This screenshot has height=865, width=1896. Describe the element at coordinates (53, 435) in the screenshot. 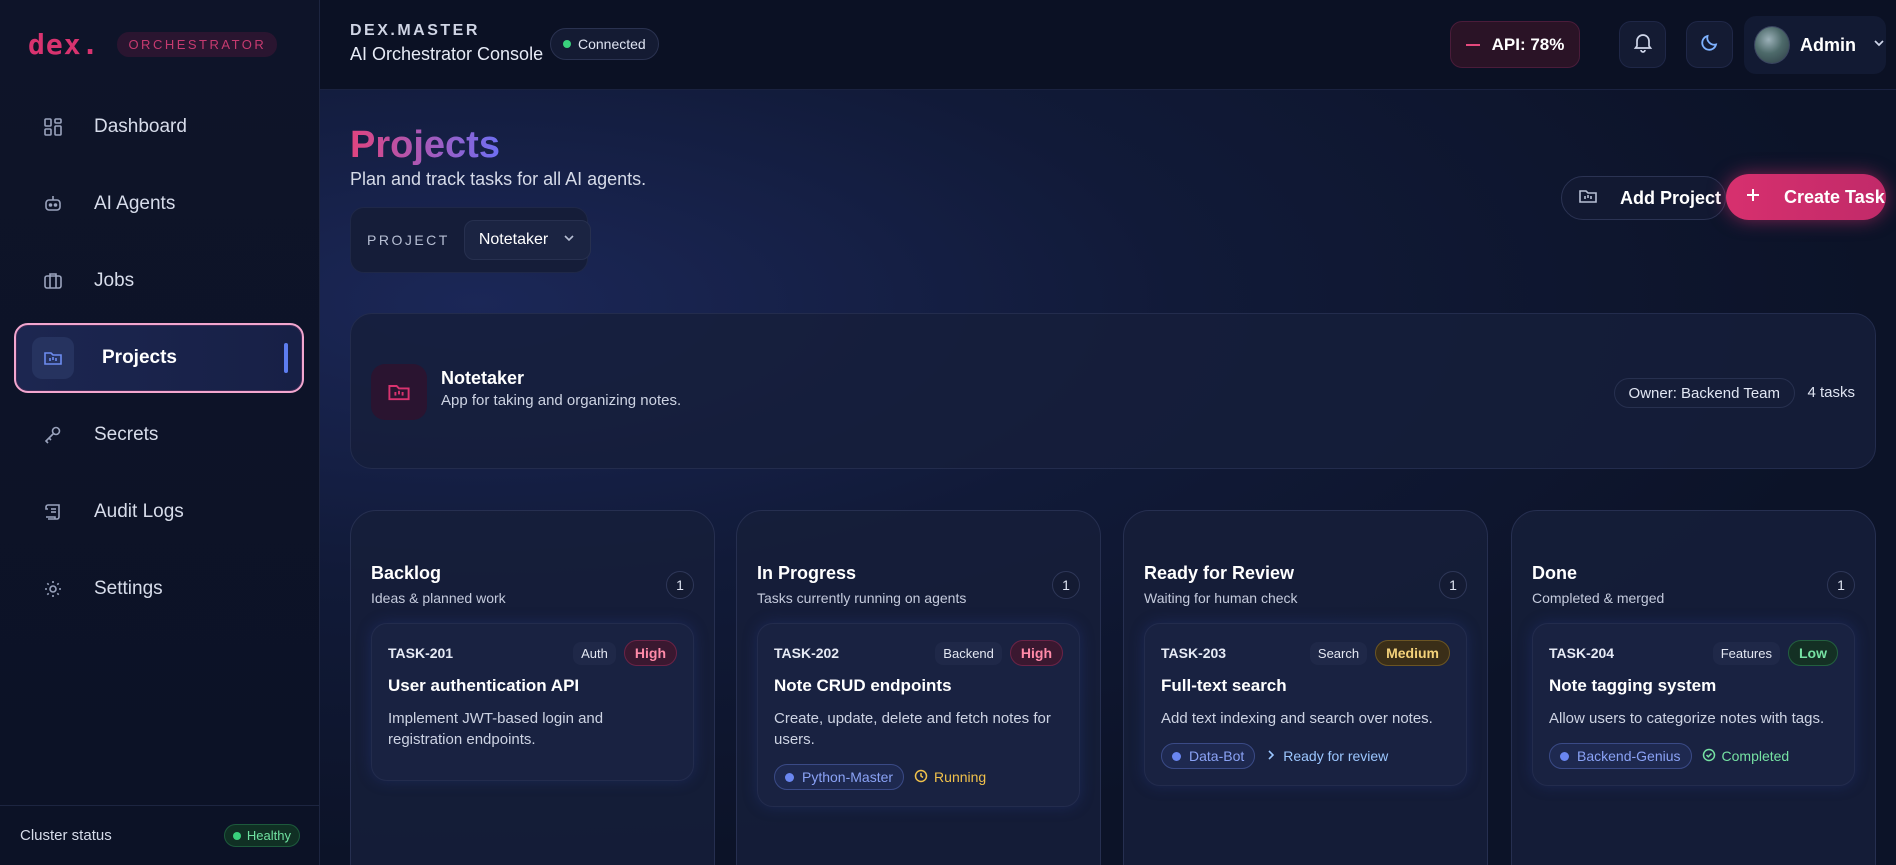

I see `key-icon` at that location.